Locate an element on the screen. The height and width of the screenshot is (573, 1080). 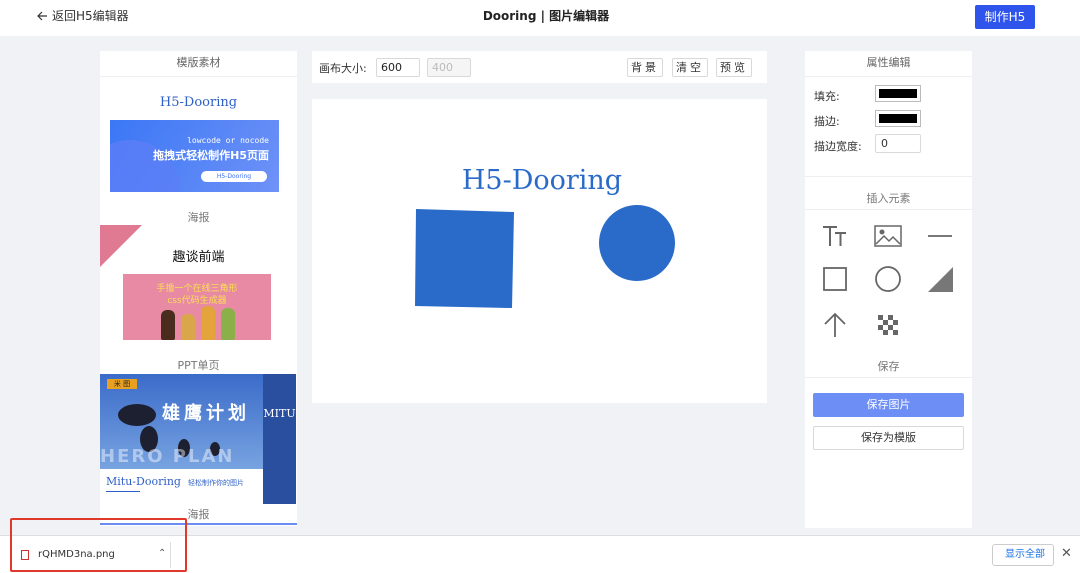
template-title: 趣谈前端 is located at coordinates (198, 257).